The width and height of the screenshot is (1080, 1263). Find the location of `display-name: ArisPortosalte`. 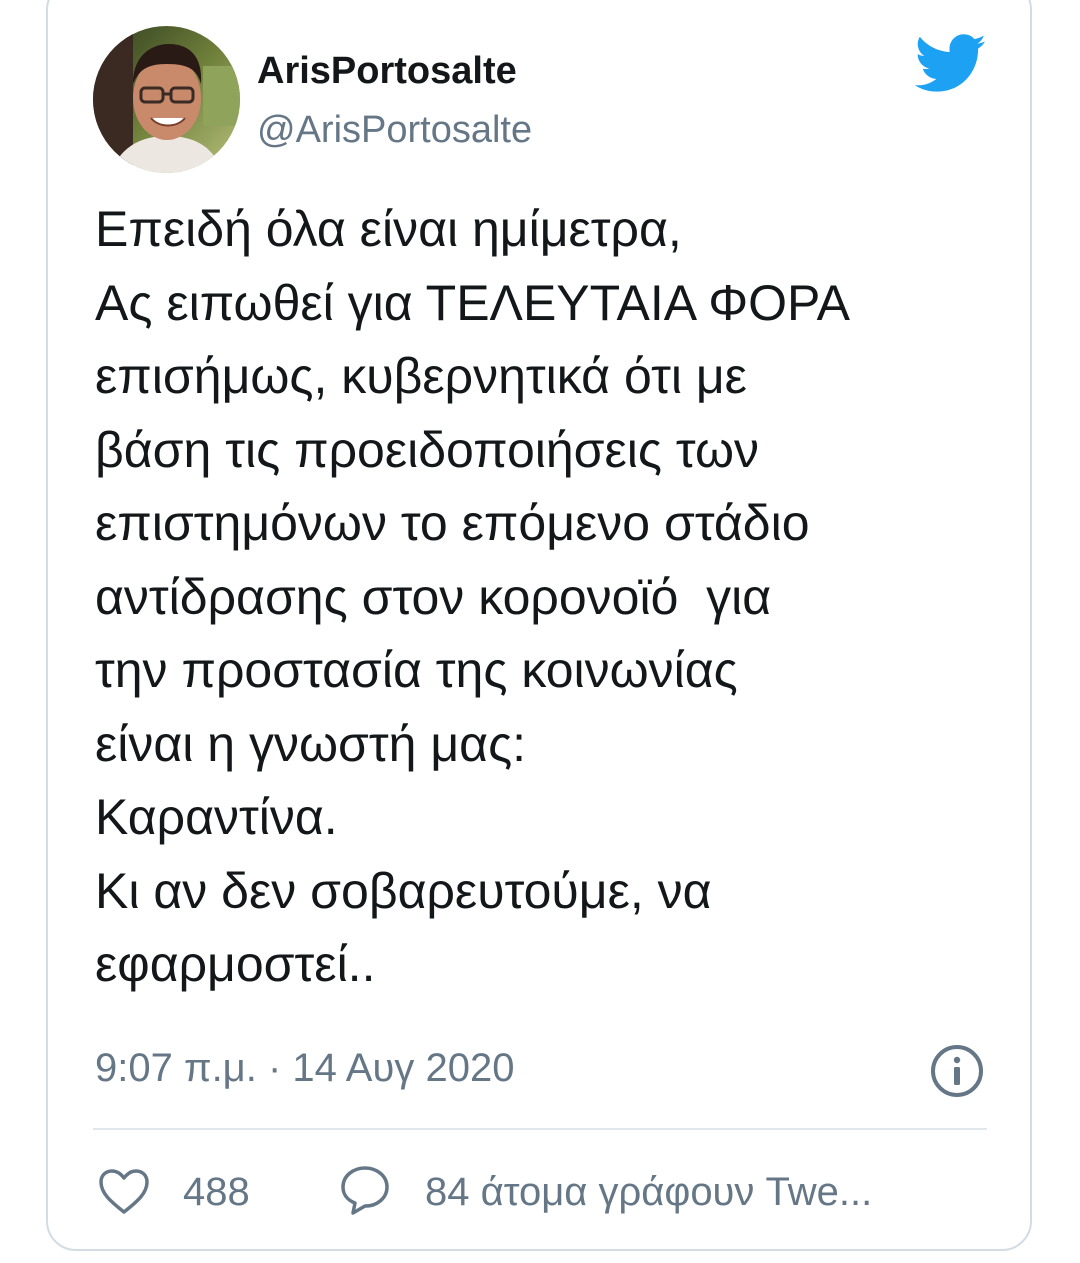

display-name: ArisPortosalte is located at coordinates (387, 71).